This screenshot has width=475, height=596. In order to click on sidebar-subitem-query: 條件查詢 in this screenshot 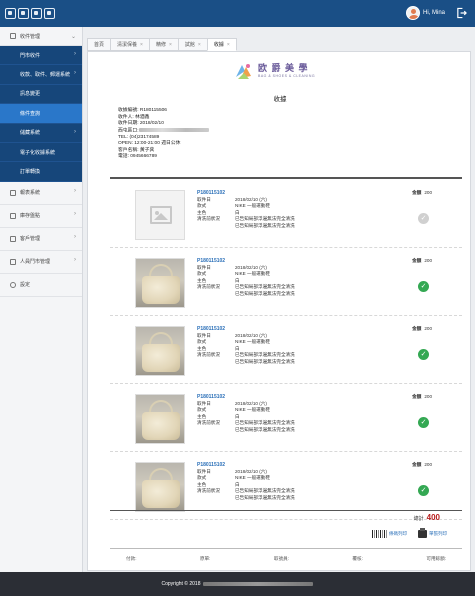, I will do `click(41, 114)`.